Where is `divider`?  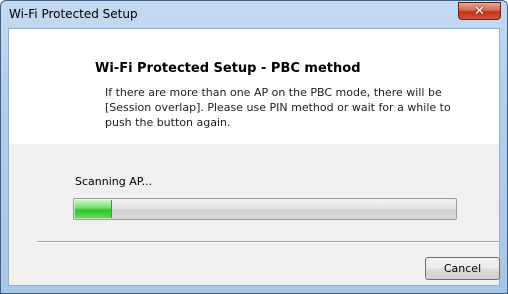
divider is located at coordinates (268, 242).